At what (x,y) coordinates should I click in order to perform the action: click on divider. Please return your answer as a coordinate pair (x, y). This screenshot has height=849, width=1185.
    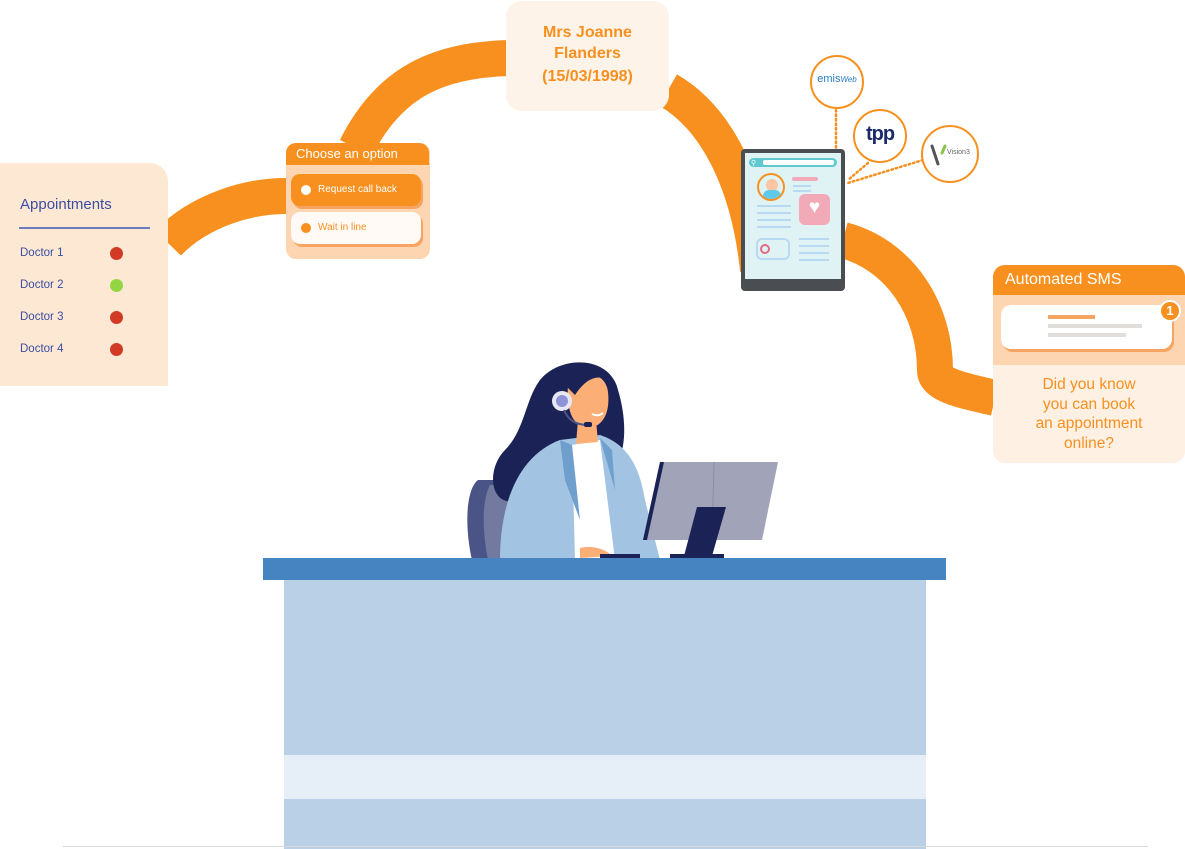
    Looking at the image, I should click on (84, 228).